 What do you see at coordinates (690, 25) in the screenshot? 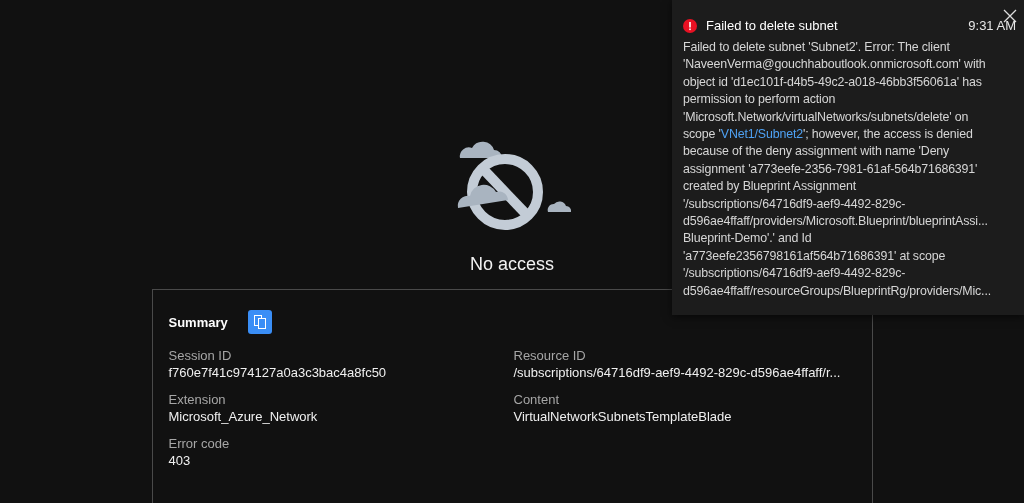
I see `error-icon` at bounding box center [690, 25].